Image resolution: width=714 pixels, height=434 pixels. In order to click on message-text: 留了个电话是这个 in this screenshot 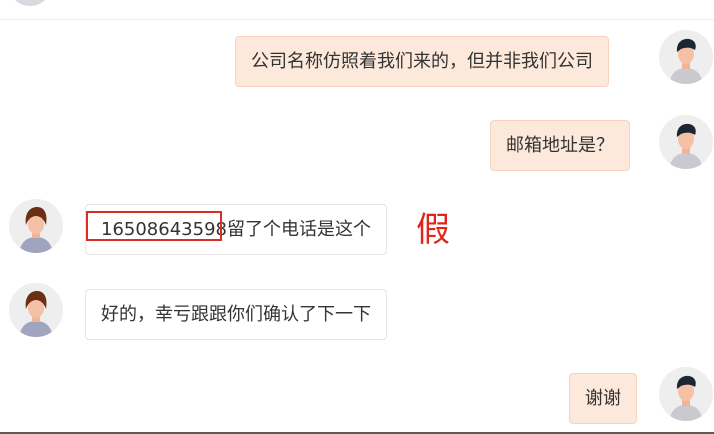, I will do `click(298, 229)`.